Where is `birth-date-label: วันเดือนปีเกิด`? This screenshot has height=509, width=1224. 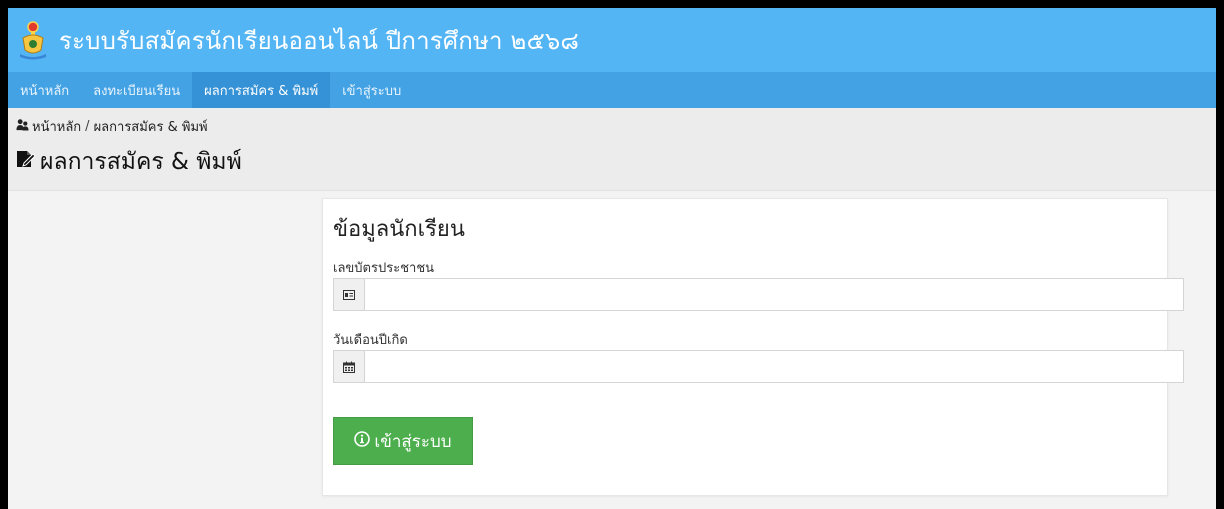
birth-date-label: วันเดือนปีเกิด is located at coordinates (370, 340).